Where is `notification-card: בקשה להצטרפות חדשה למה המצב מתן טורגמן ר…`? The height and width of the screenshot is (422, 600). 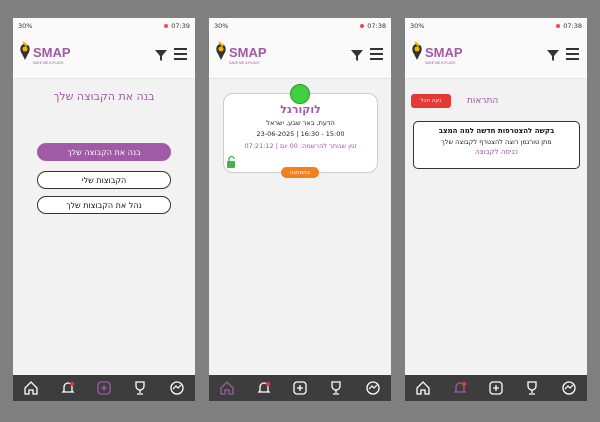 notification-card: בקשה להצטרפות חדשה למה המצב מתן טורגמן ר… is located at coordinates (496, 145).